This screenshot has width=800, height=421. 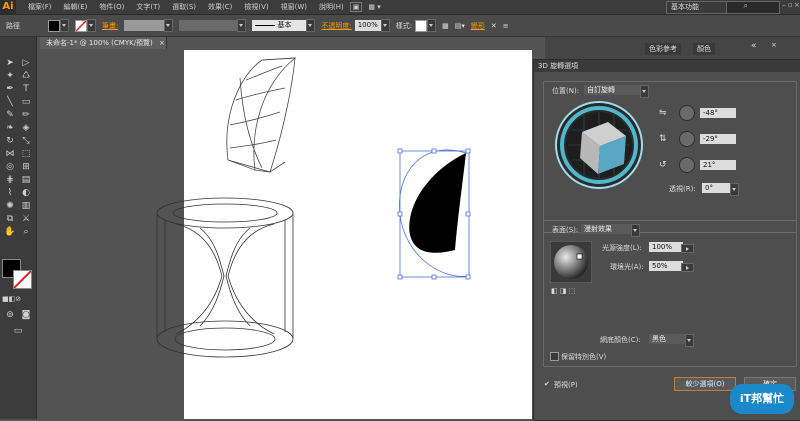 I want to click on preview-label: 預視(P), so click(x=566, y=385).